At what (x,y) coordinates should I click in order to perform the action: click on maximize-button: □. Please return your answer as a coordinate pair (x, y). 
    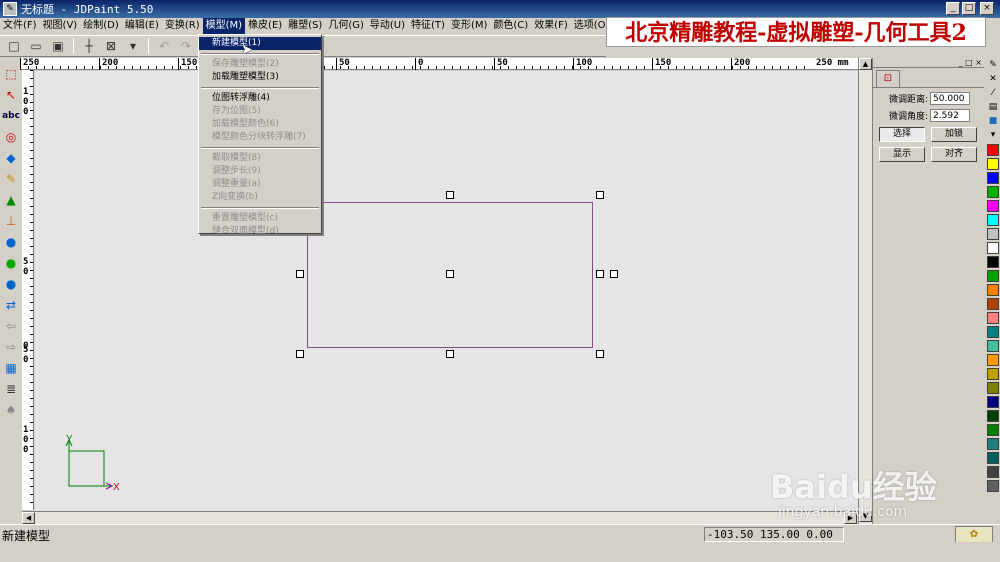
    Looking at the image, I should click on (969, 8).